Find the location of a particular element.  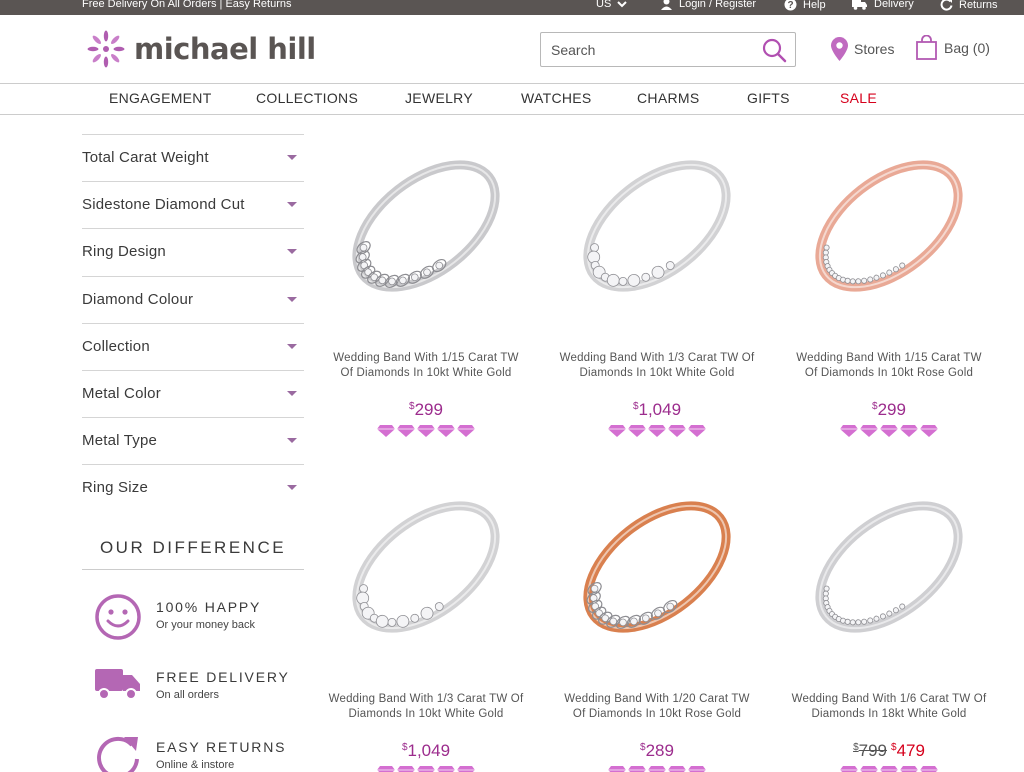

filter-ring-design: Ring Design is located at coordinates (193, 251).